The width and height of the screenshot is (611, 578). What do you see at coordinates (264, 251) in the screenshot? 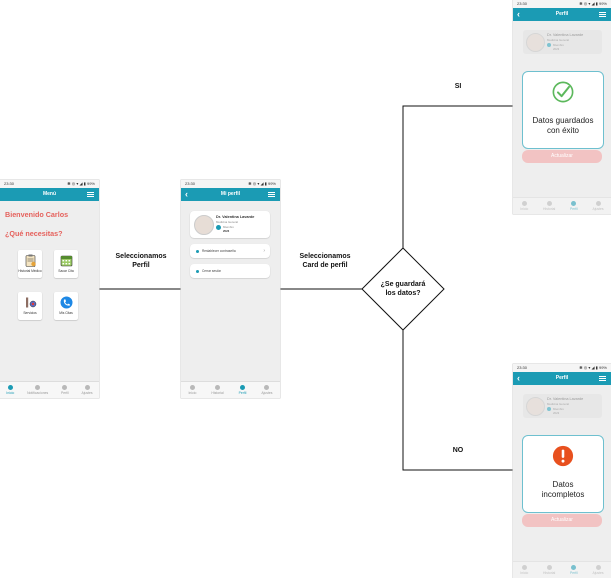
I see `chevron-right-icon: ›` at bounding box center [264, 251].